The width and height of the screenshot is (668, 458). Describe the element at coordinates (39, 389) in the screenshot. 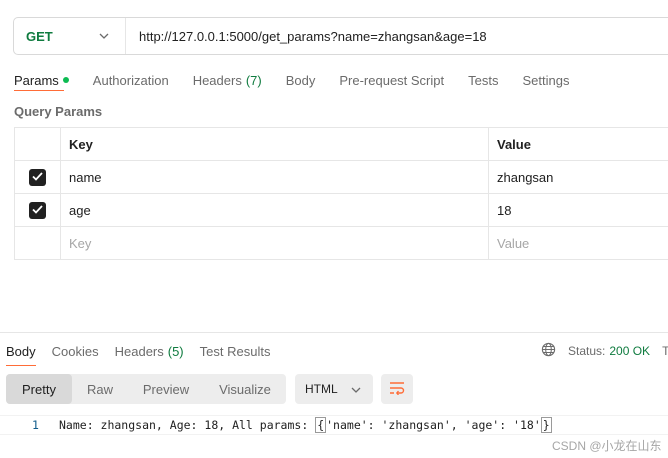

I see `pretty-button: Pretty` at that location.